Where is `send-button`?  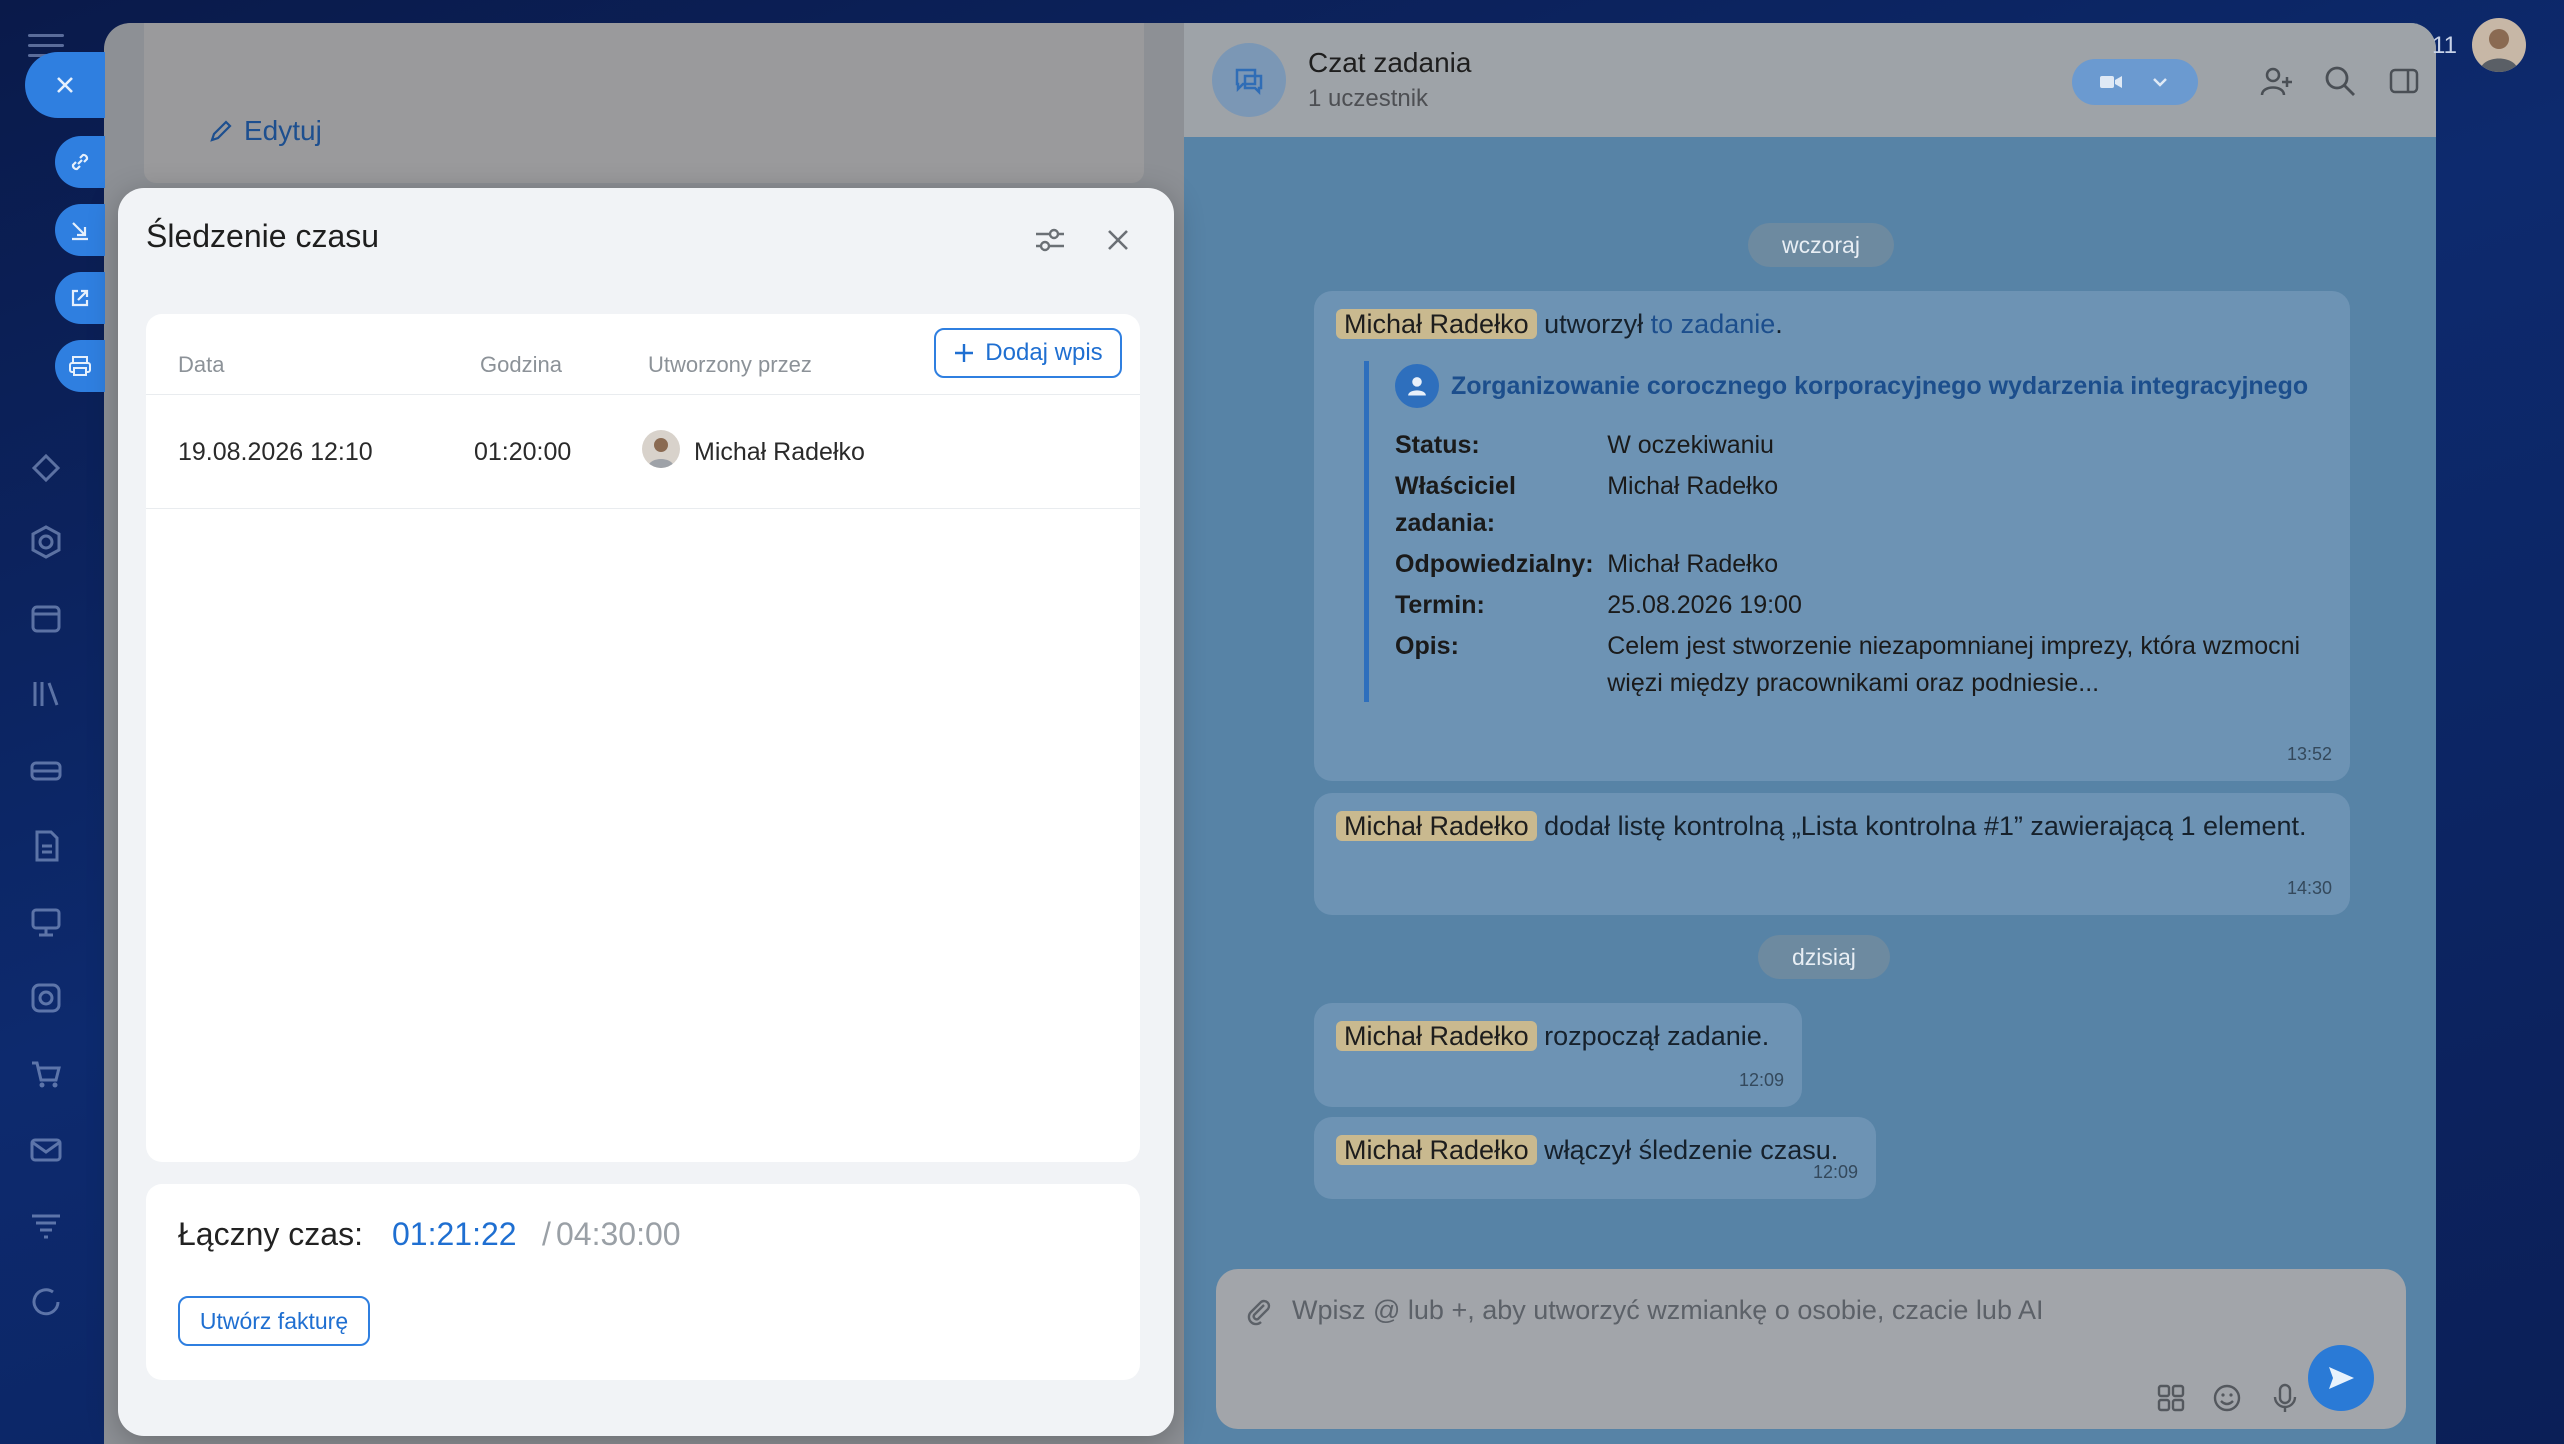 send-button is located at coordinates (2341, 1378).